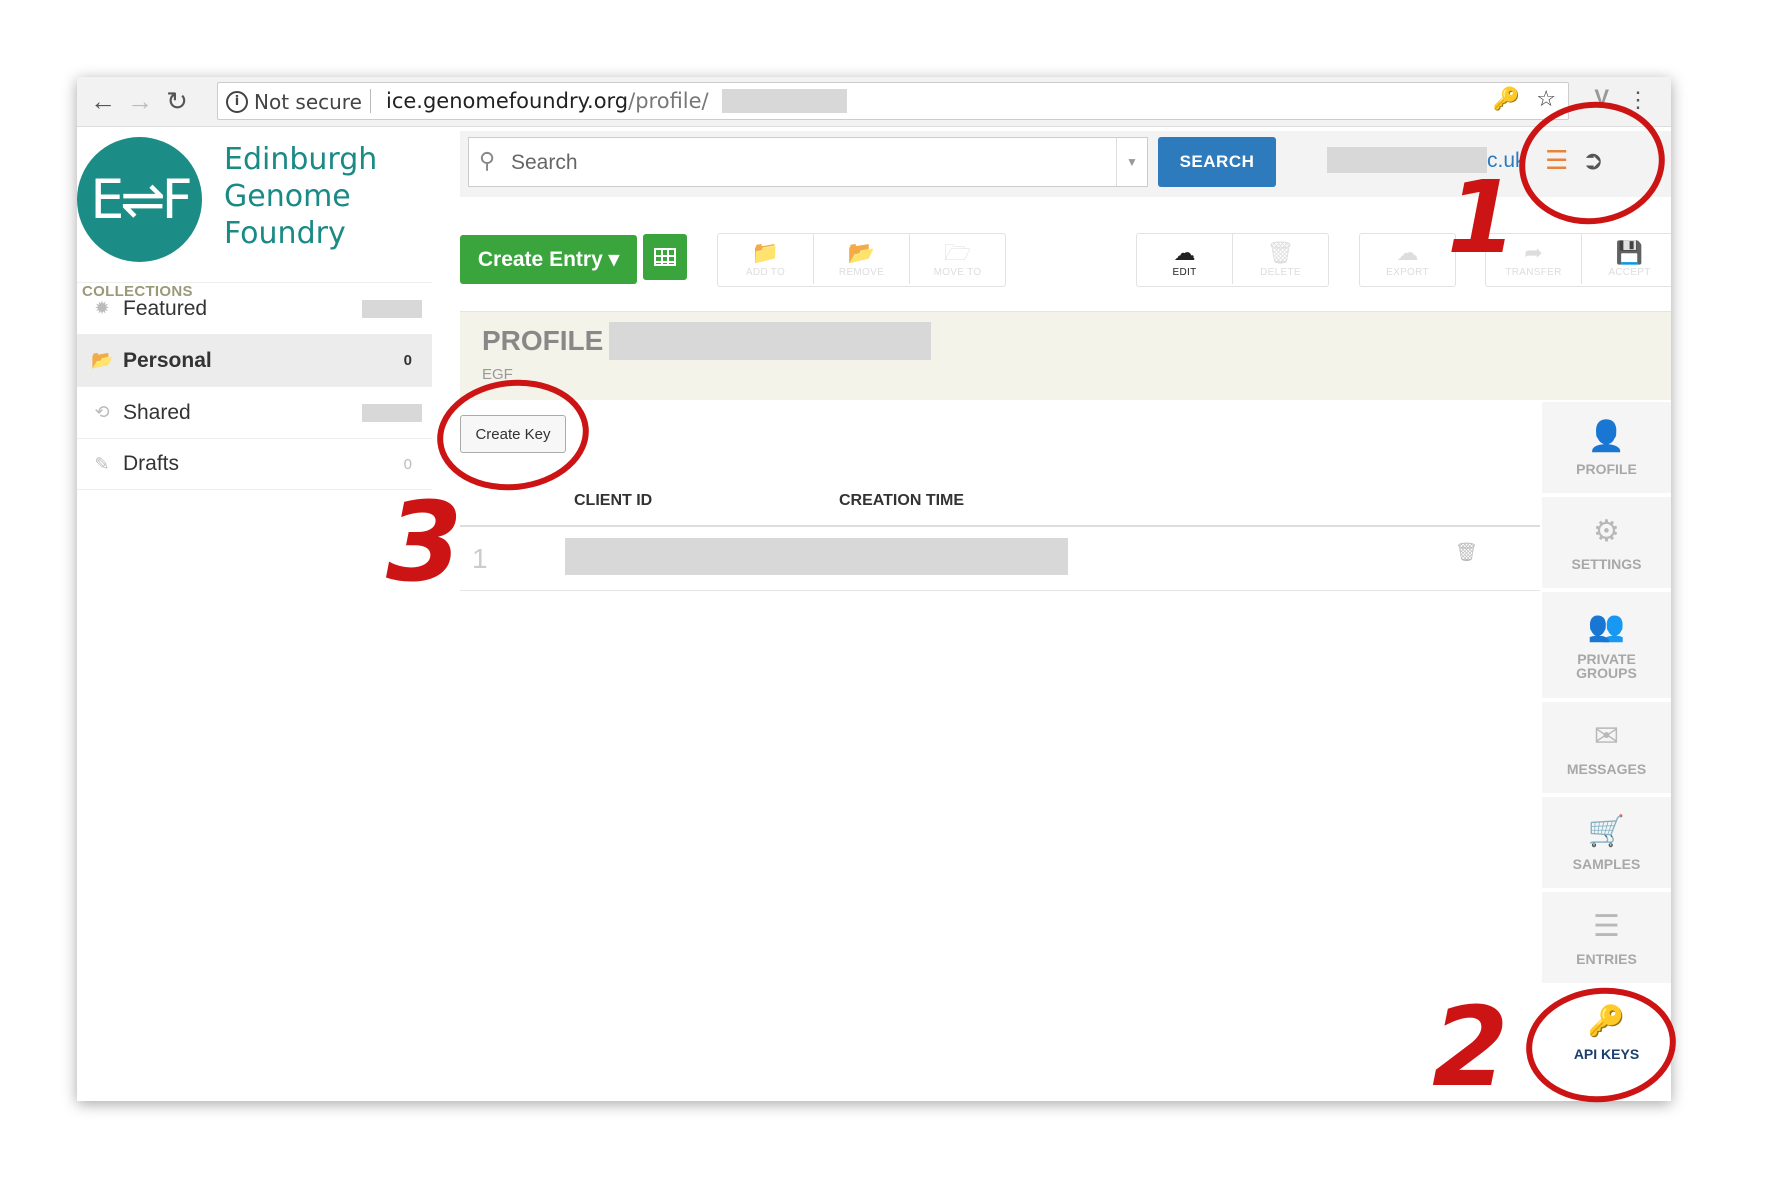 Image resolution: width=1777 pixels, height=1187 pixels. Describe the element at coordinates (765, 272) in the screenshot. I see `action-label: ADD TO` at that location.